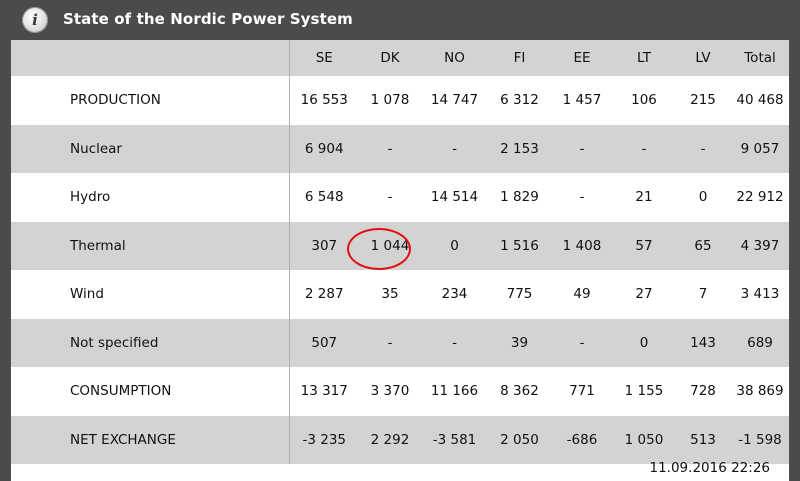  I want to click on row-label: NET EXCHANGE, so click(123, 439).